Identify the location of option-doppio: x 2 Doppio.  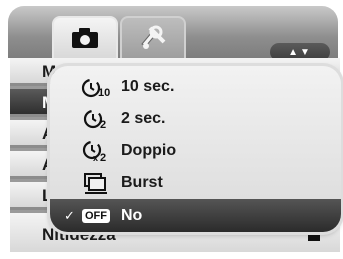
(195, 151).